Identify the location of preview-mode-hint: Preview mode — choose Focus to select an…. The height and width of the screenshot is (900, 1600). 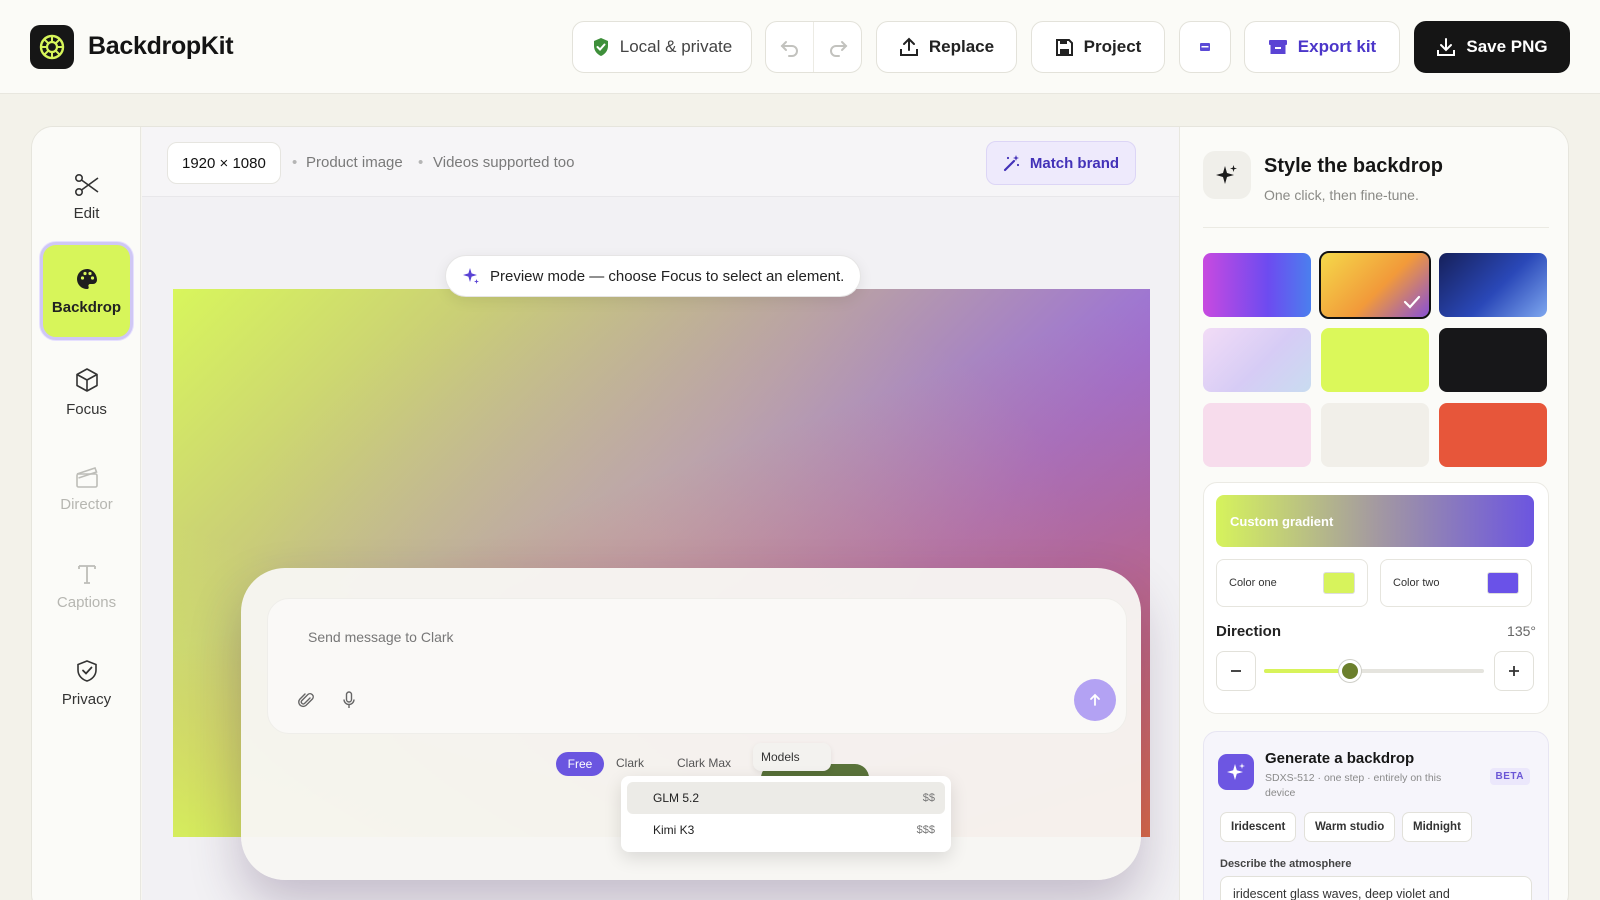
(653, 276).